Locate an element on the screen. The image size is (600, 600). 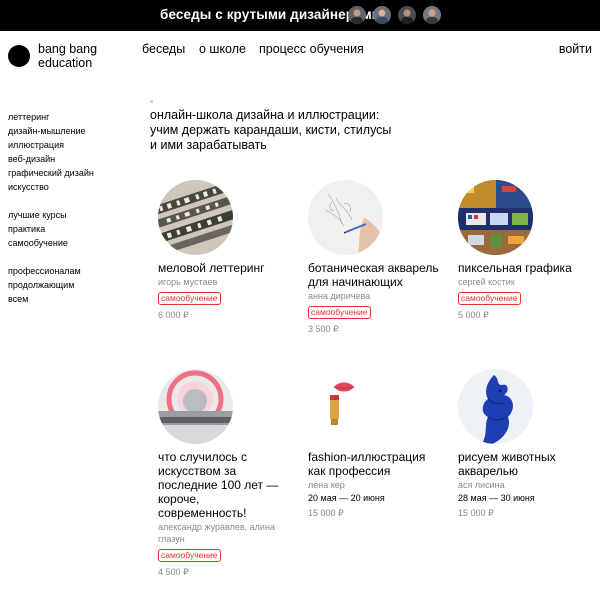
course-author-line: лена кер is located at coordinates (326, 485).